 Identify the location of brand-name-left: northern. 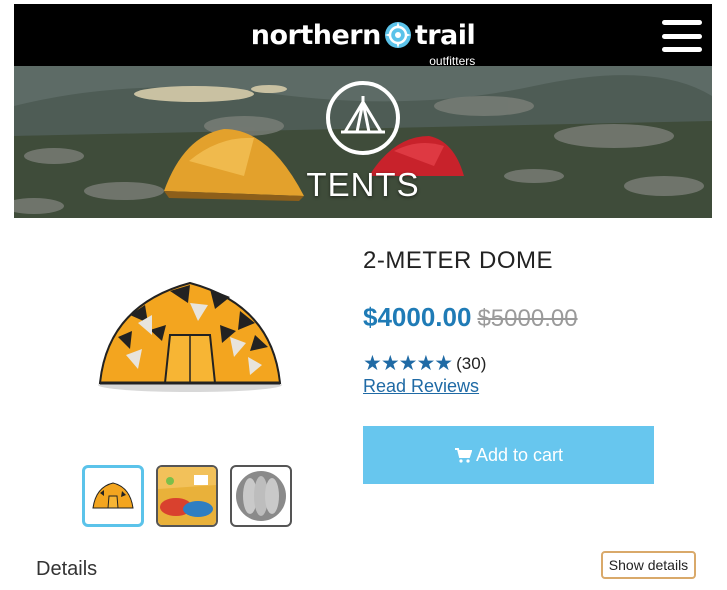
(316, 35).